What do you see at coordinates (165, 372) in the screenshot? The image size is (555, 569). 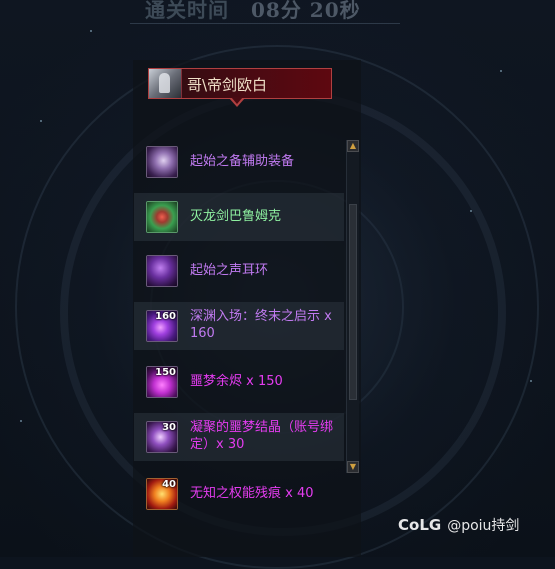 I see `item-count: 150` at bounding box center [165, 372].